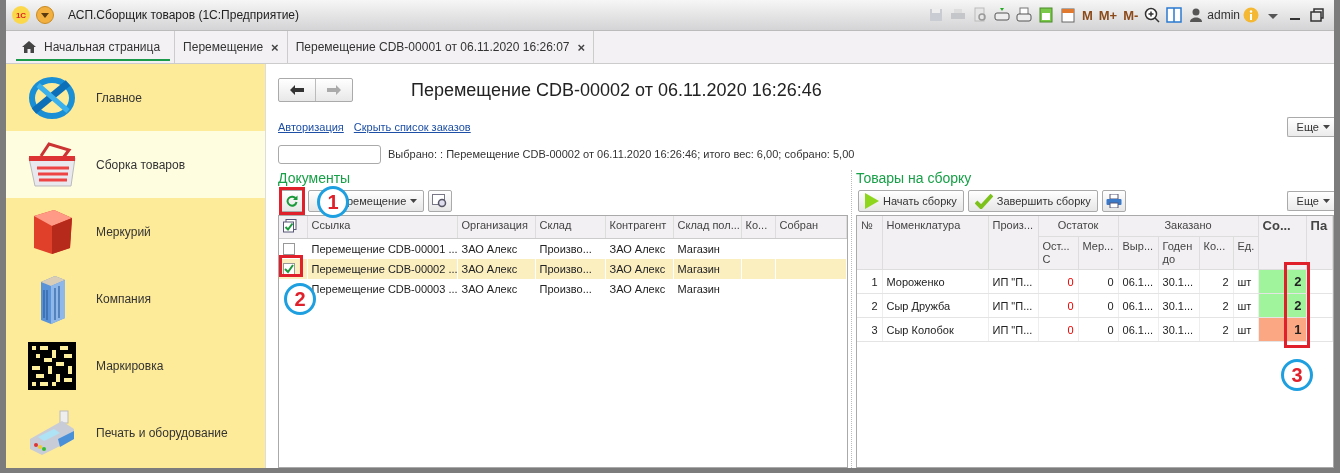  I want to click on memory-button: M+, so click(1108, 15).